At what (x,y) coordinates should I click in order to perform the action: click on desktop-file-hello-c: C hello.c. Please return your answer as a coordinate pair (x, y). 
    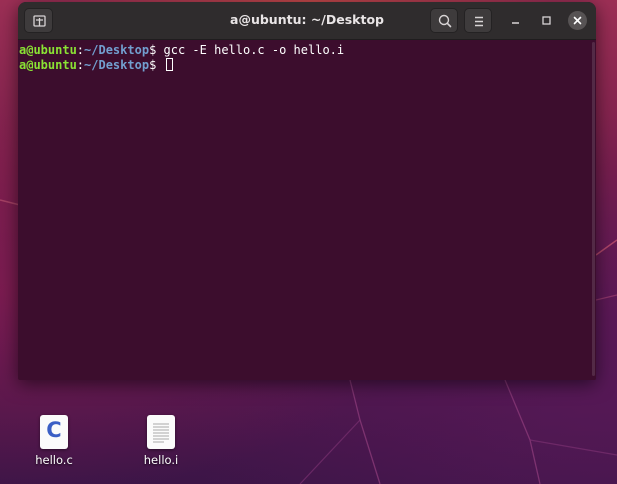
    Looking at the image, I should click on (54, 441).